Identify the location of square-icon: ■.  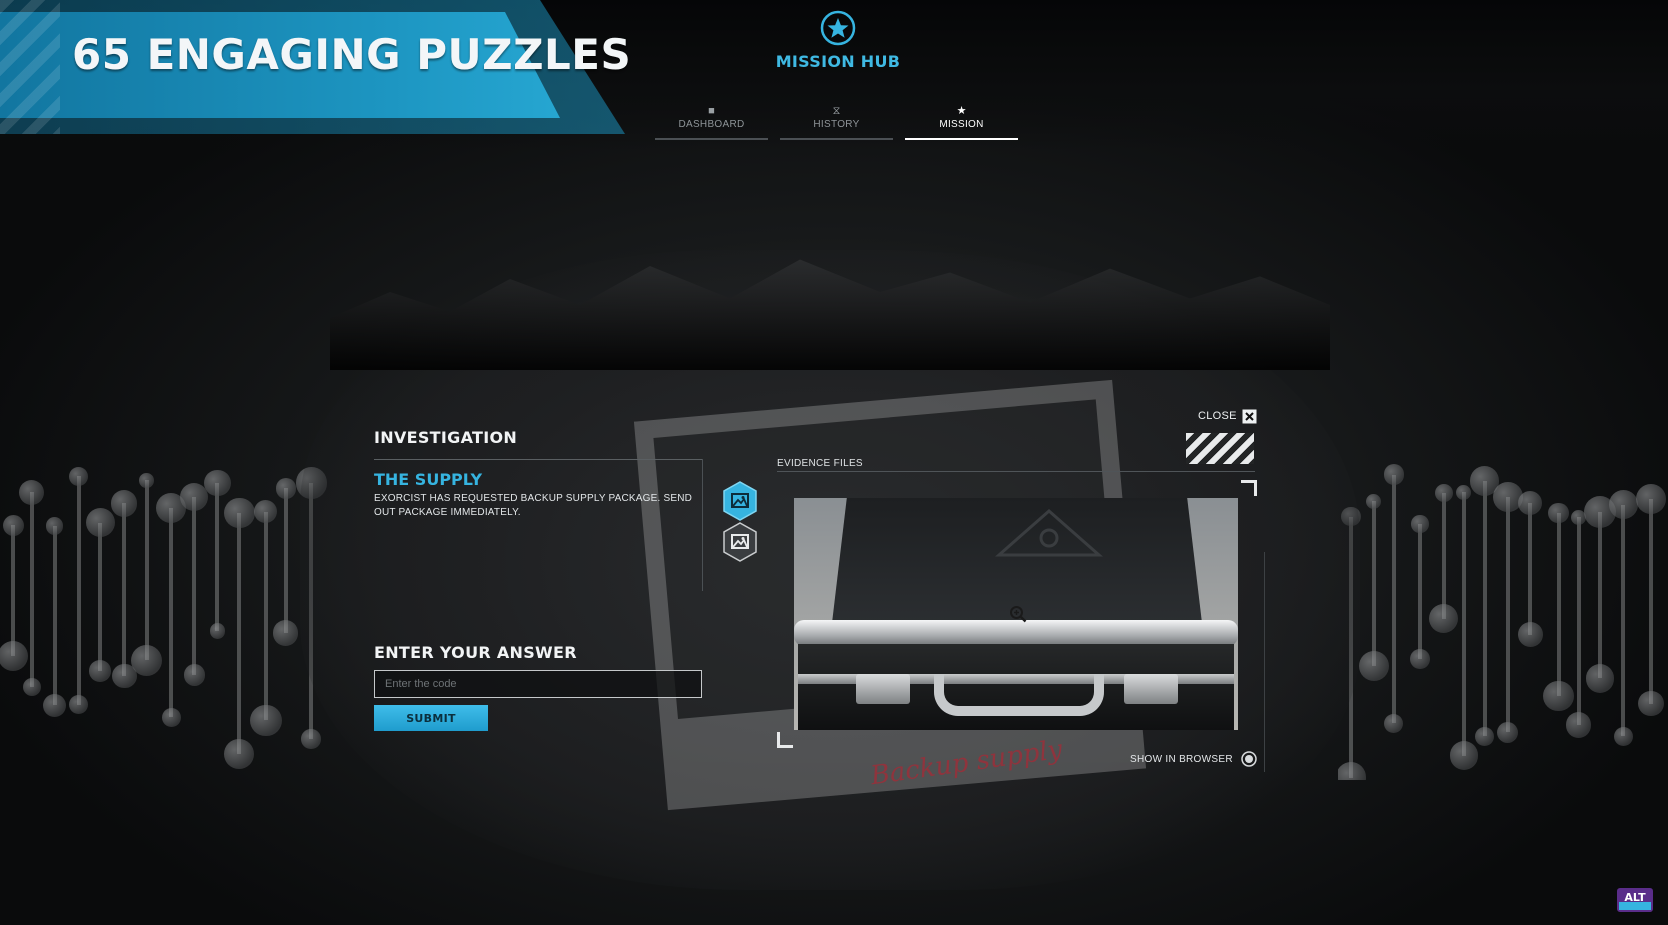
(711, 111).